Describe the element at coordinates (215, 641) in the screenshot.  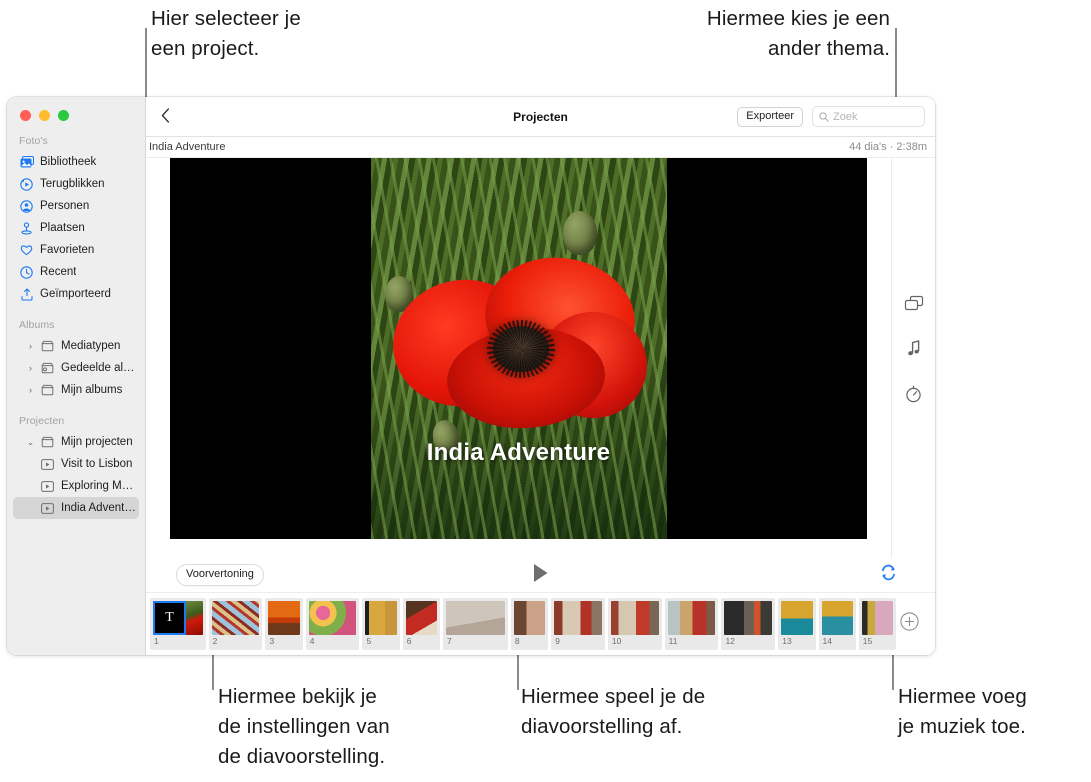
I see `slide-number: 2` at that location.